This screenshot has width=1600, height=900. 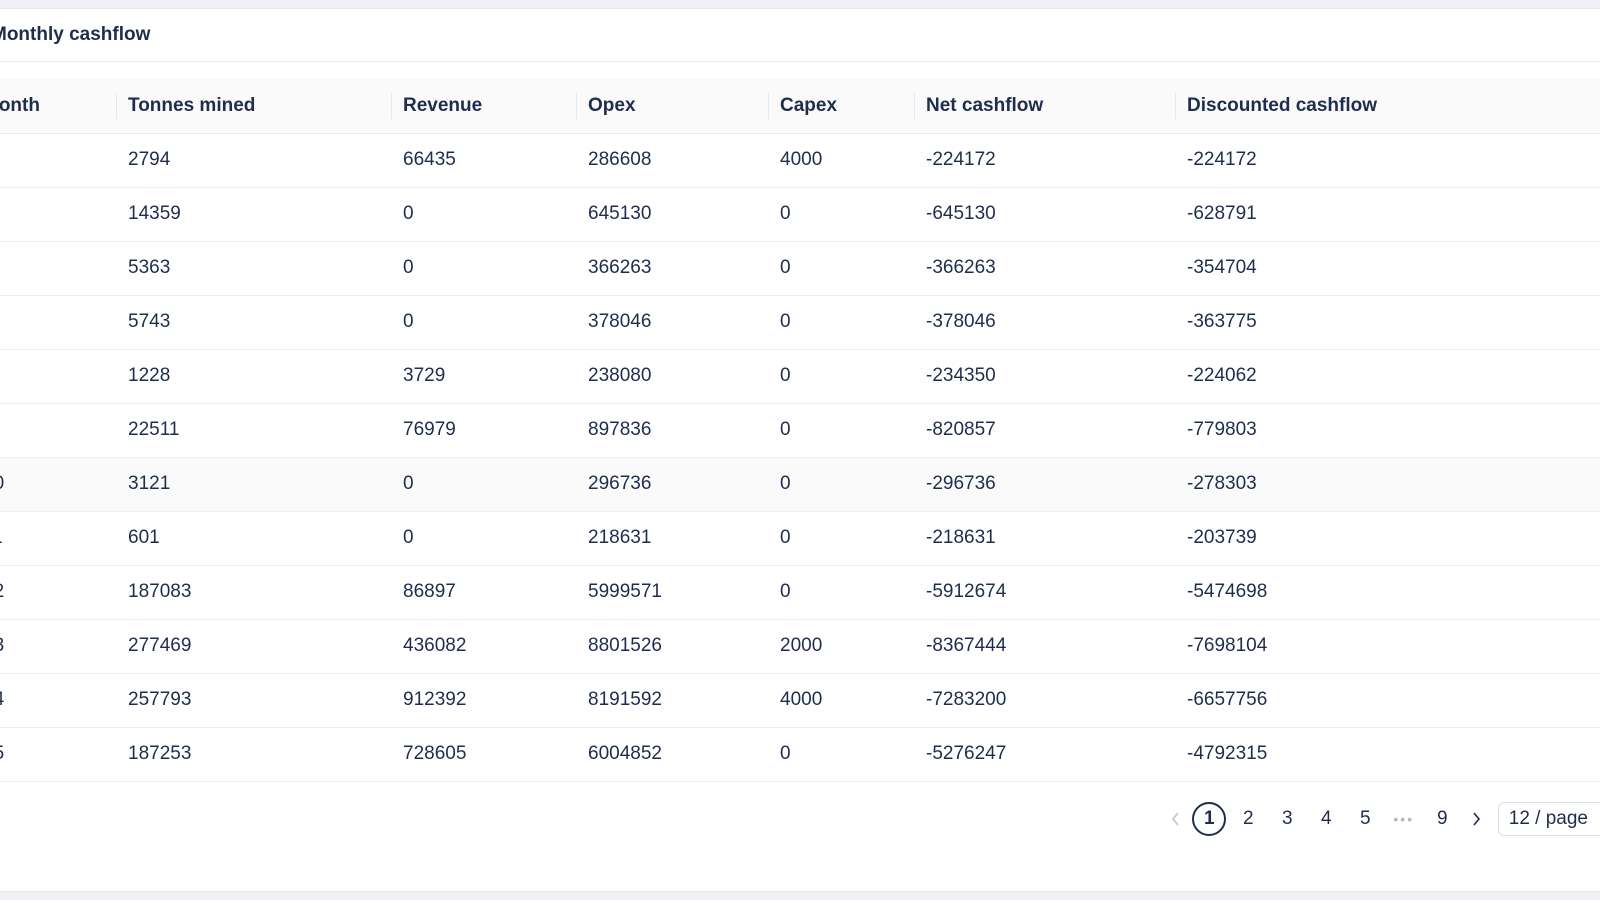 I want to click on cell-net-cashflow: -8367444, so click(x=1044, y=646).